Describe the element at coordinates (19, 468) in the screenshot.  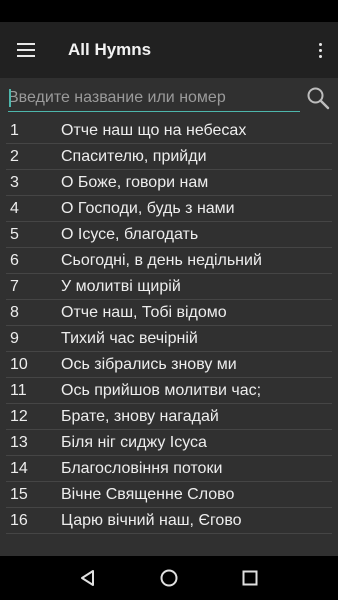
I see `hymn-number: 14` at that location.